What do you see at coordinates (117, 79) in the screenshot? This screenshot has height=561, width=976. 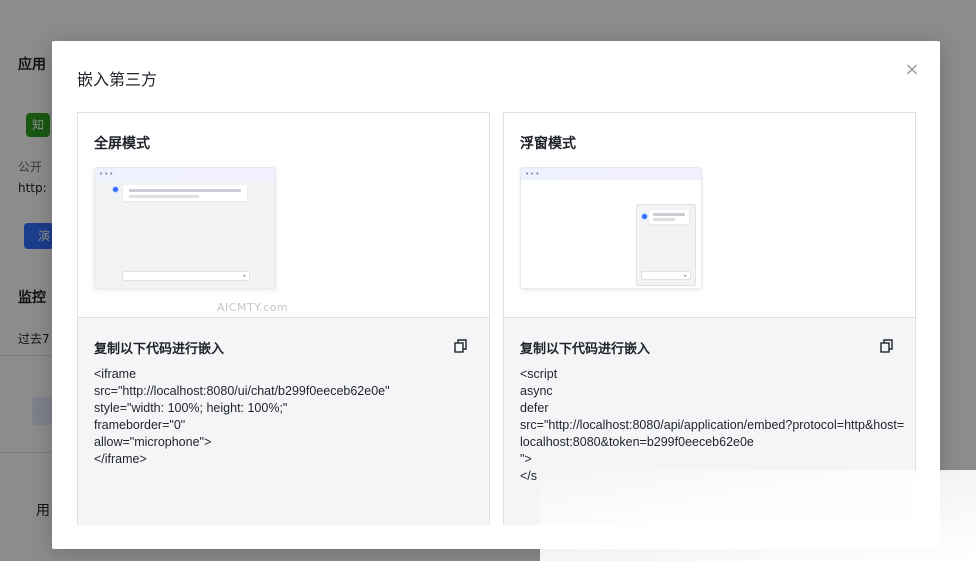 I see `dialog-title: 嵌入第三方` at bounding box center [117, 79].